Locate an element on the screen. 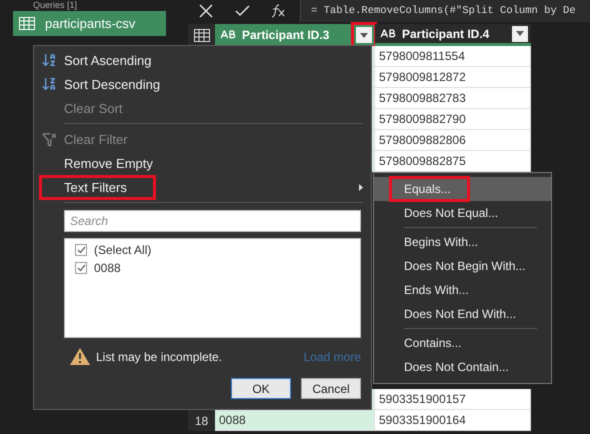  submenu-arrow-icon is located at coordinates (361, 187).